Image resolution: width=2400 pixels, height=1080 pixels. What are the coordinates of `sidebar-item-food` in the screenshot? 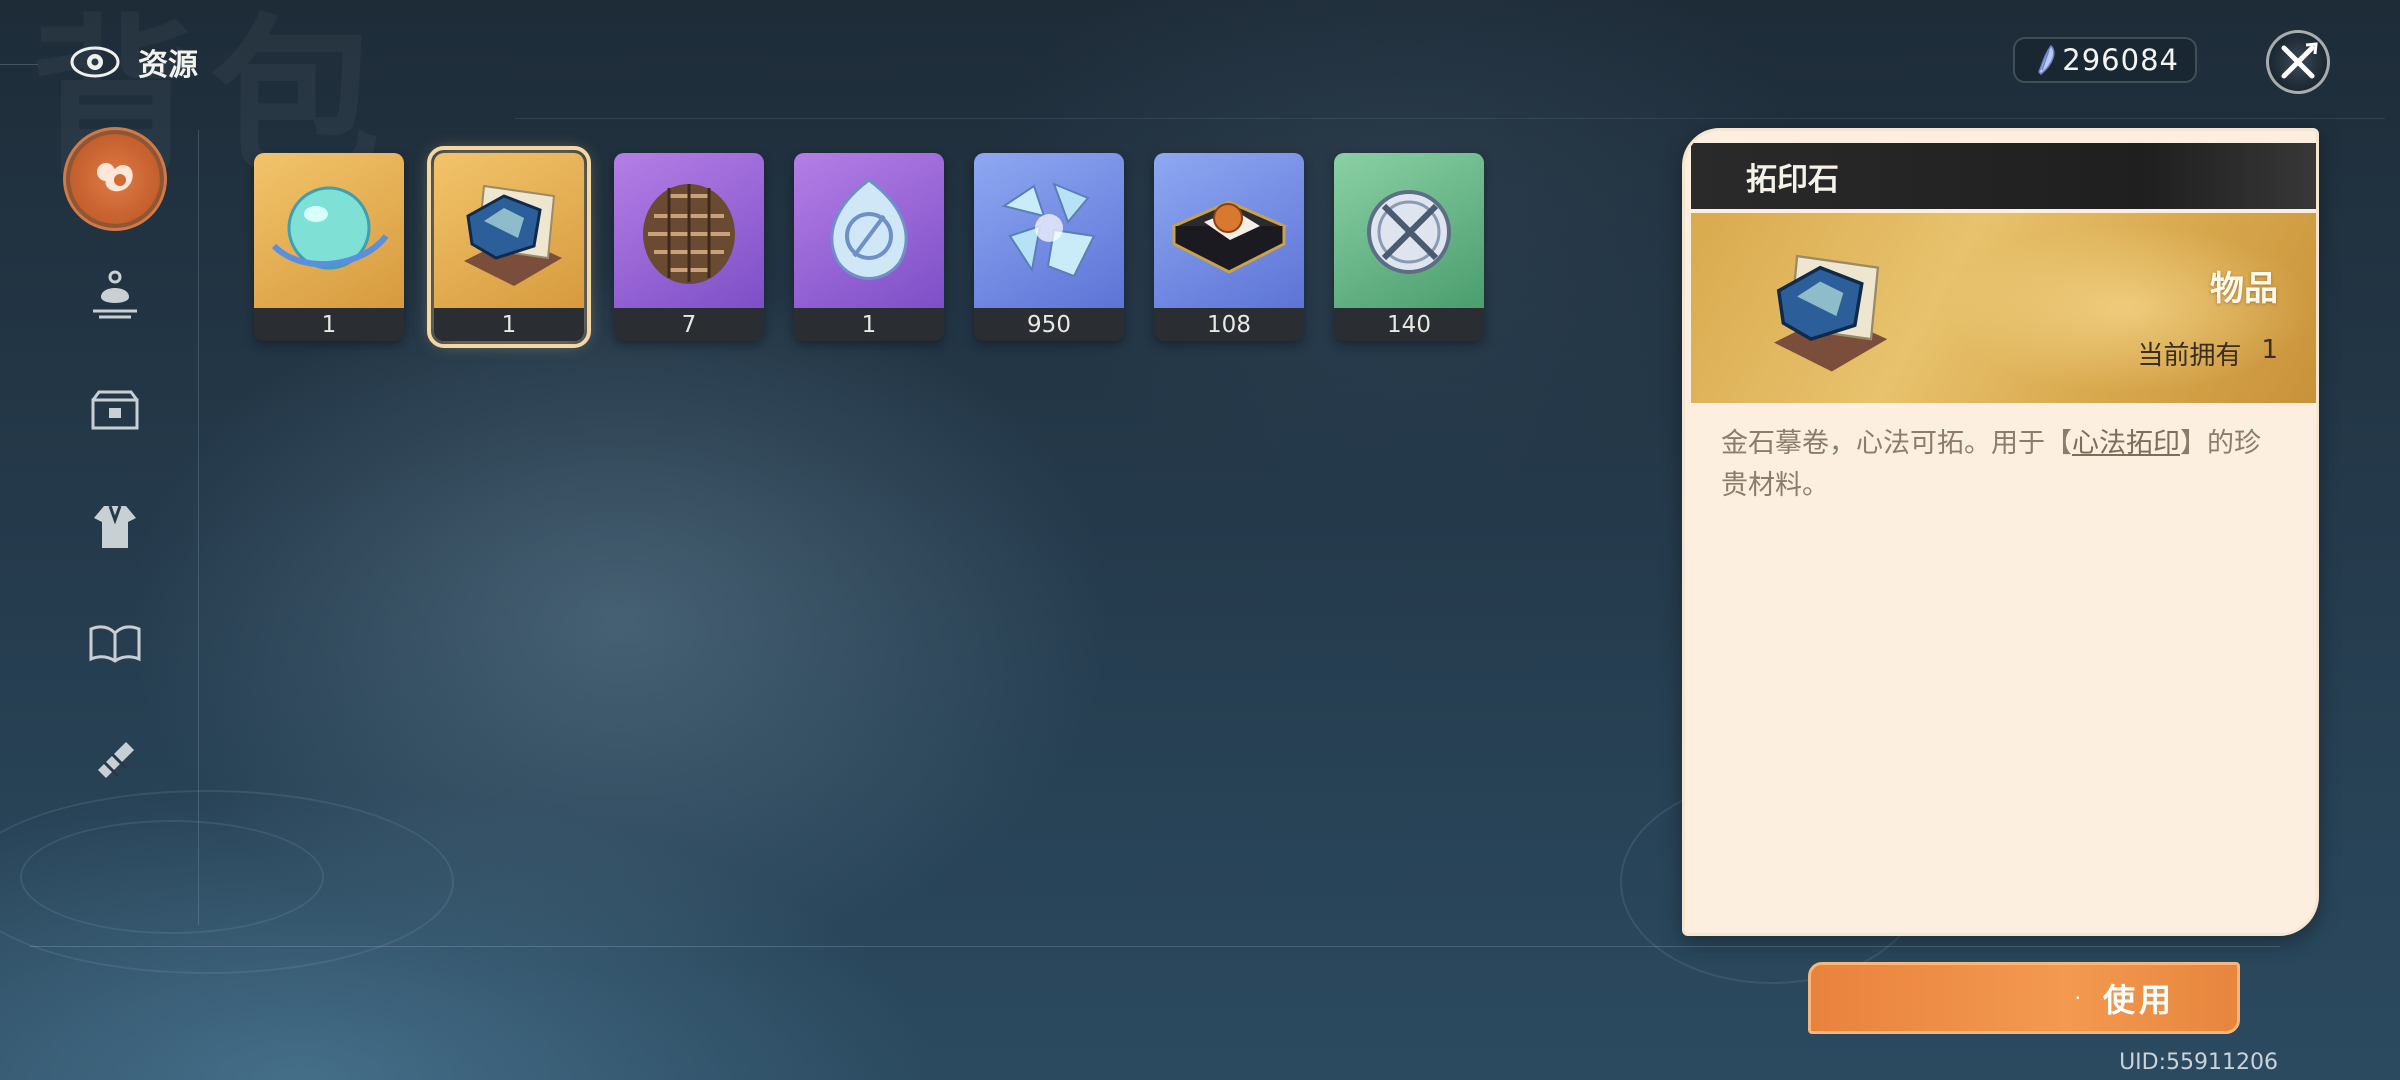 It's located at (115, 295).